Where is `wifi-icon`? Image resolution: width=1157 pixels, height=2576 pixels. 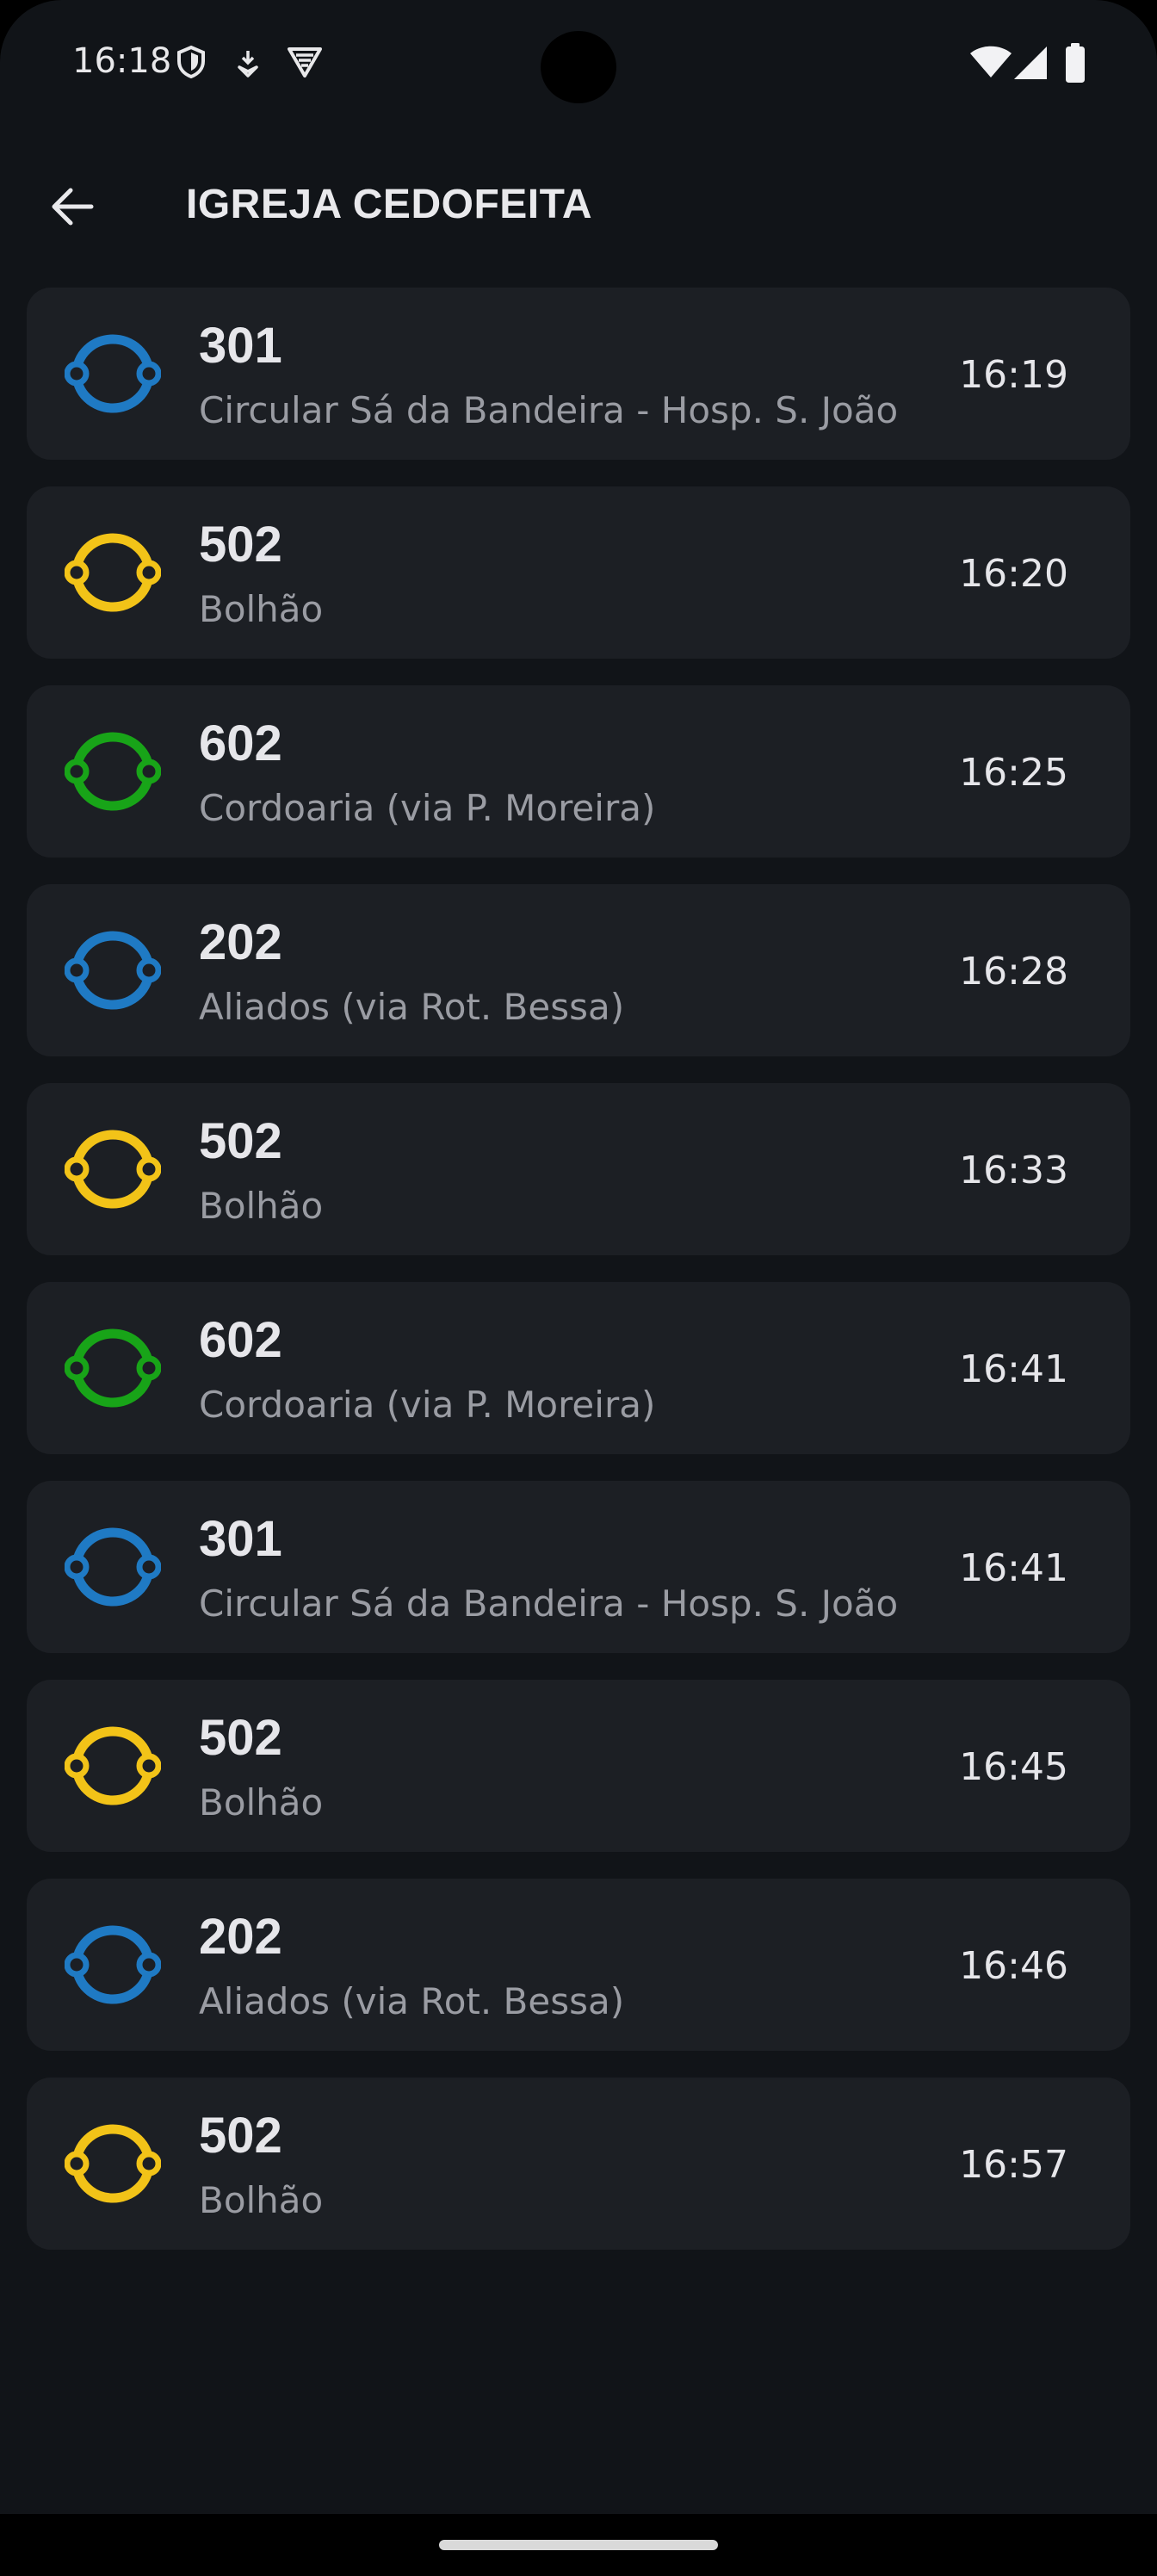 wifi-icon is located at coordinates (991, 64).